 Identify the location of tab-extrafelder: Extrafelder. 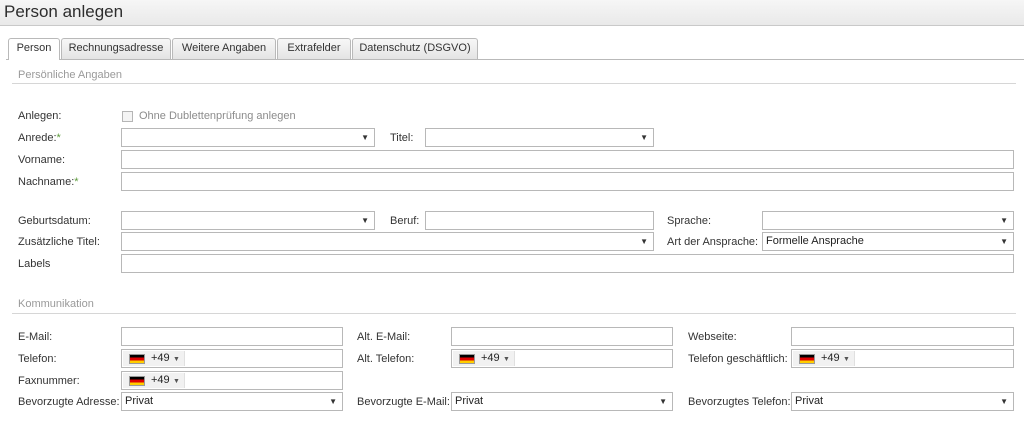
(314, 48).